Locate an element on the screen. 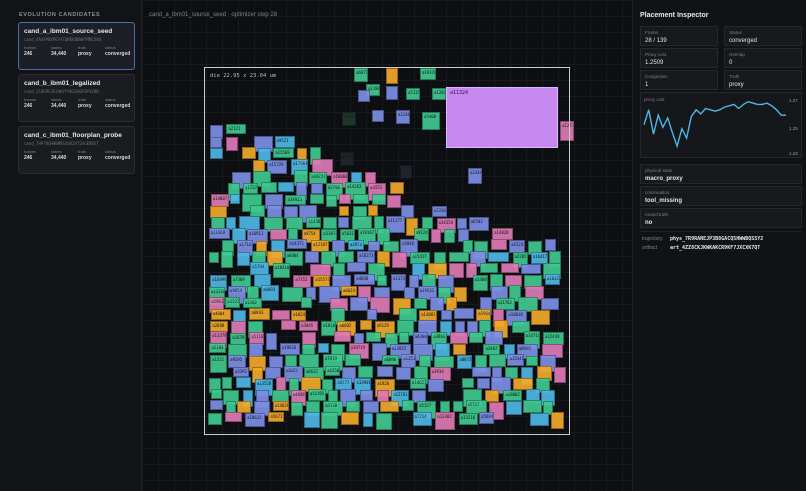  stat-value: 28 / 139 is located at coordinates (656, 41).